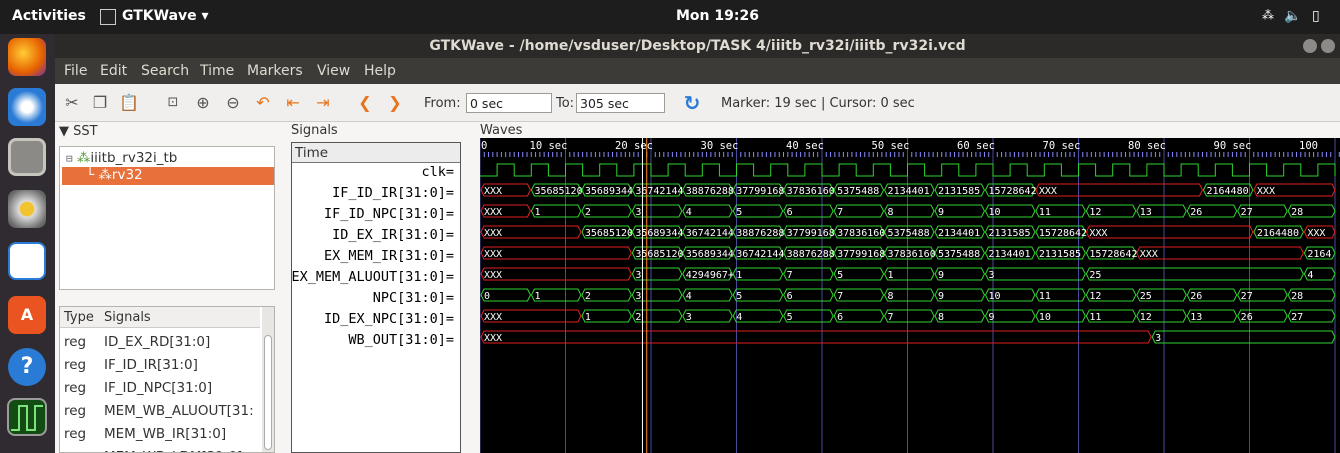 This screenshot has height=453, width=1340. I want to click on software-icon: A, so click(27, 315).